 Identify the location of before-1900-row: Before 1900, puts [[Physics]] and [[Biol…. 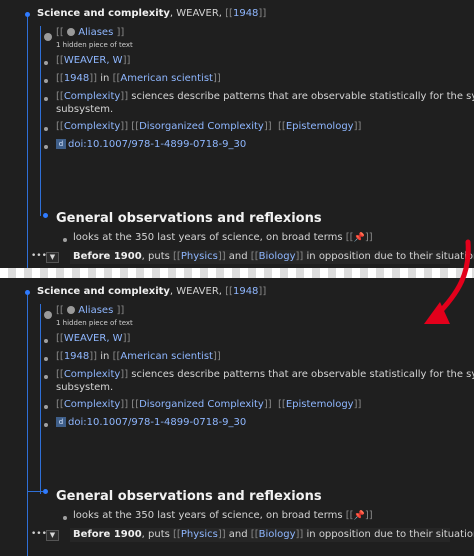
(273, 534).